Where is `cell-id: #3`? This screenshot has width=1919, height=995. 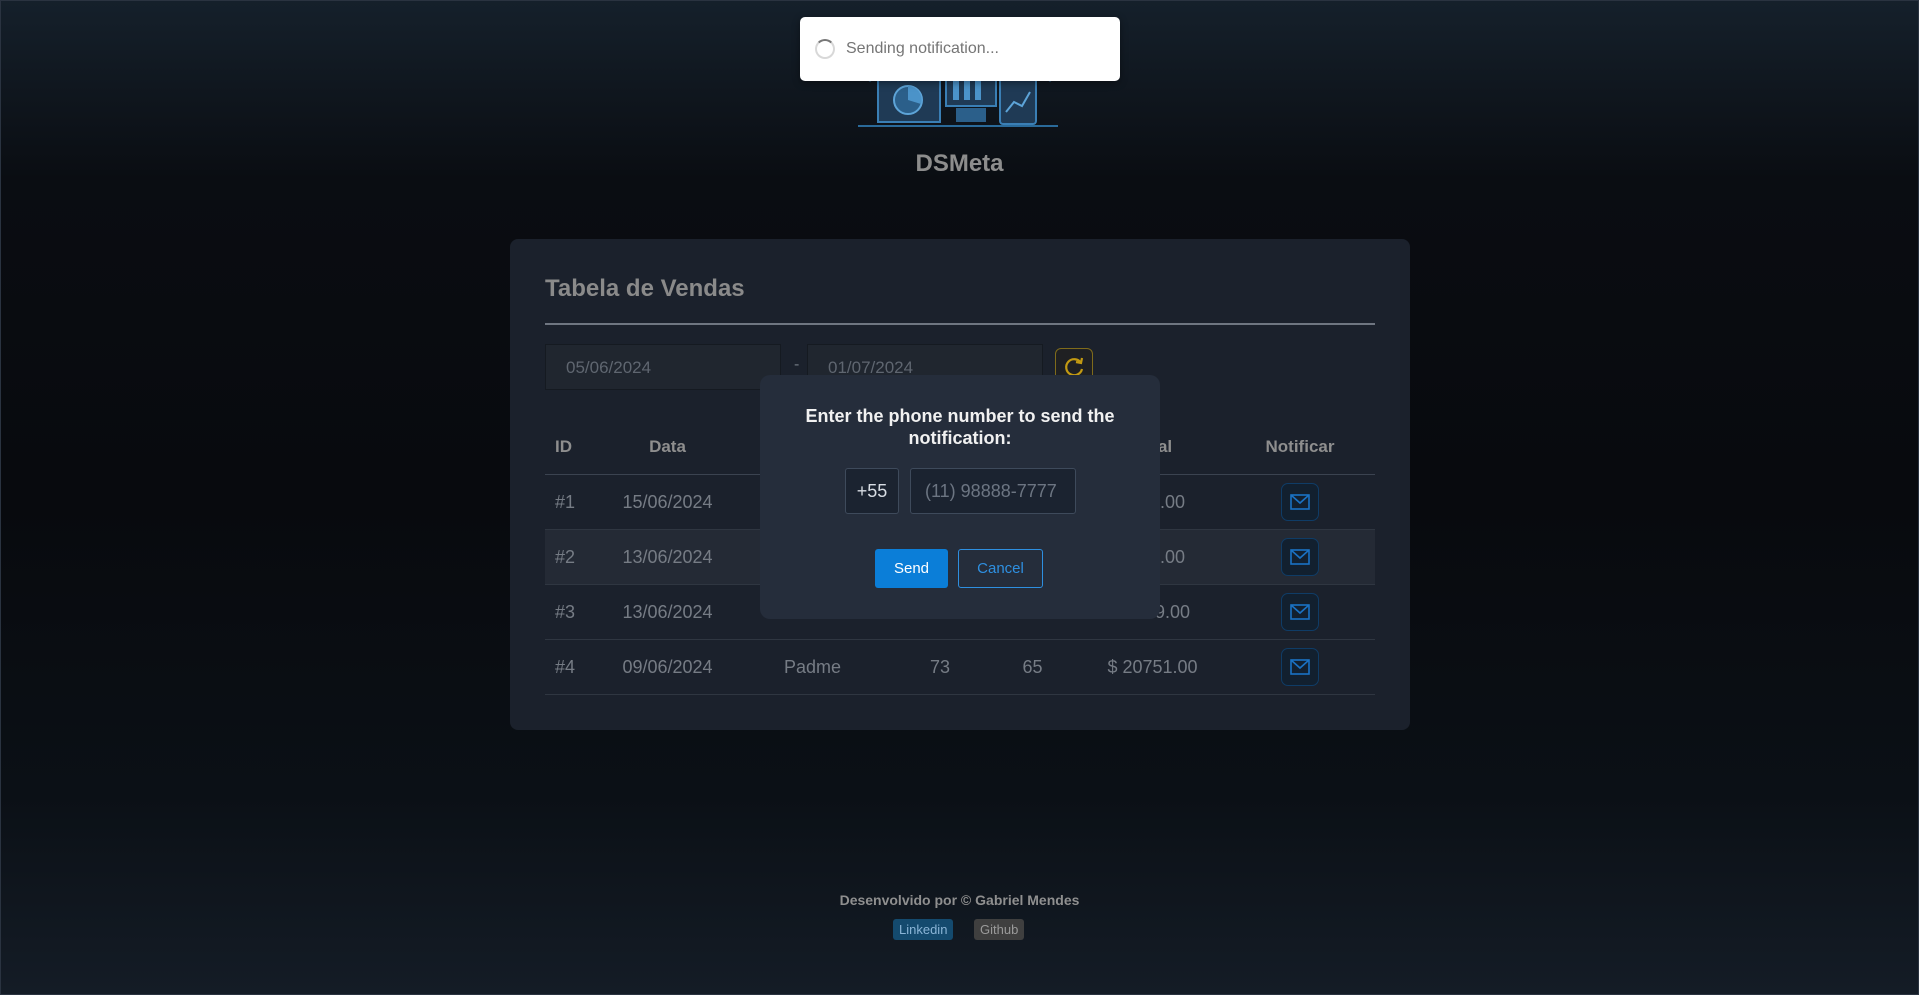
cell-id: #3 is located at coordinates (575, 612).